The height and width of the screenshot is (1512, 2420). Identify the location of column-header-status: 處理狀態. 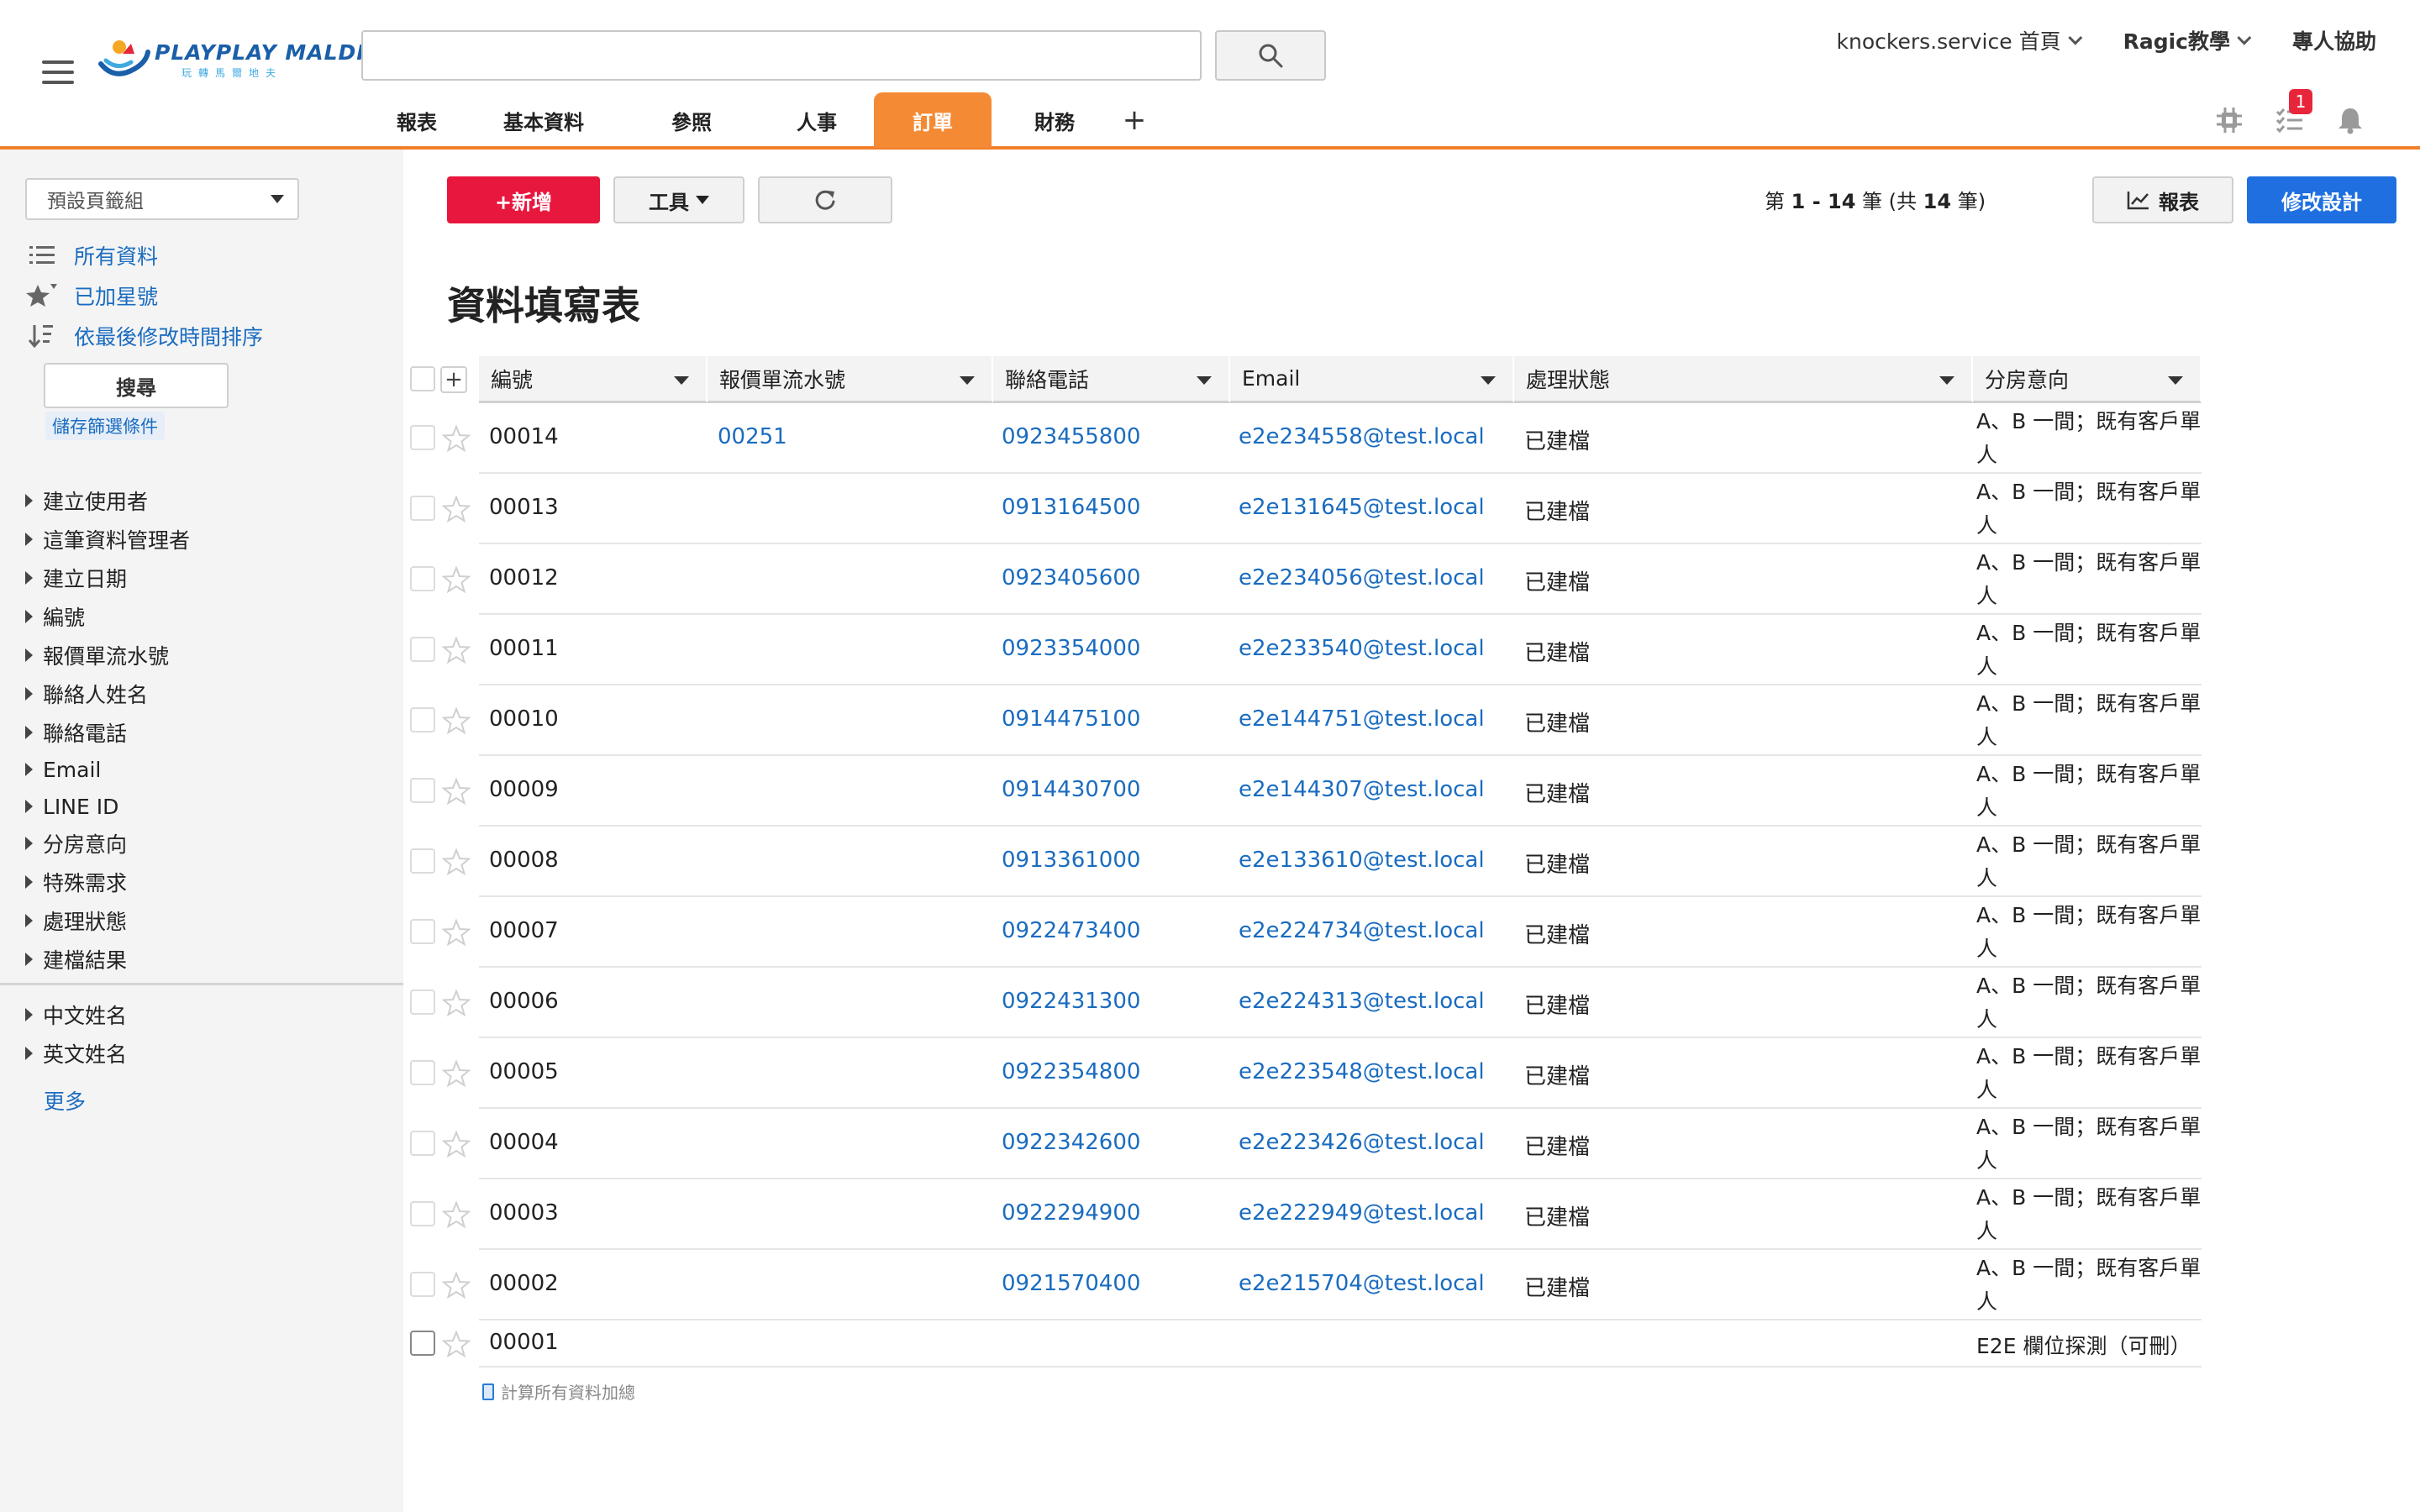
(1743, 379).